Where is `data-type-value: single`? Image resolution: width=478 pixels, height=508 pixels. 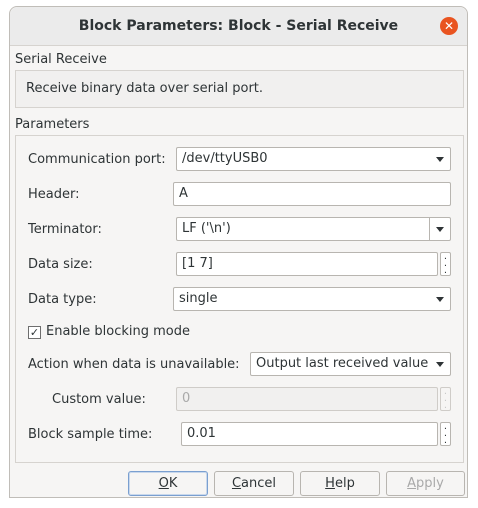 data-type-value: single is located at coordinates (198, 298).